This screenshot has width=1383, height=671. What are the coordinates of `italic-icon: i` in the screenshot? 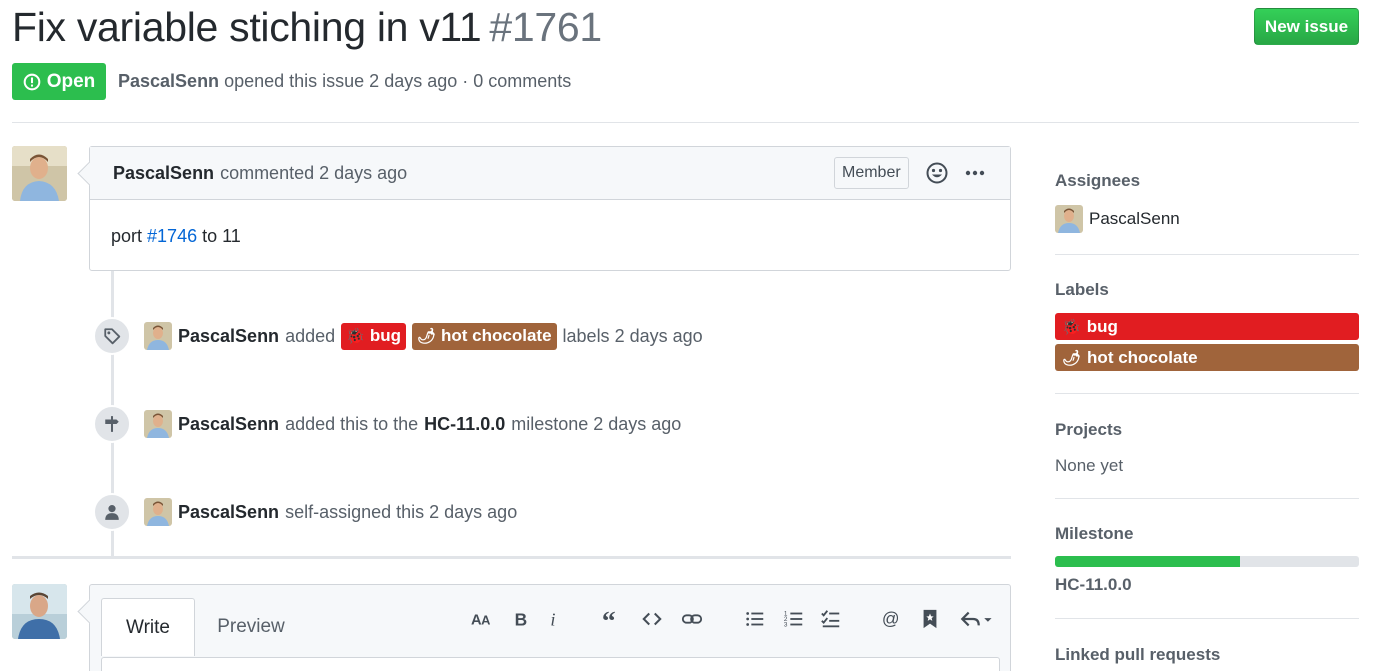 It's located at (554, 619).